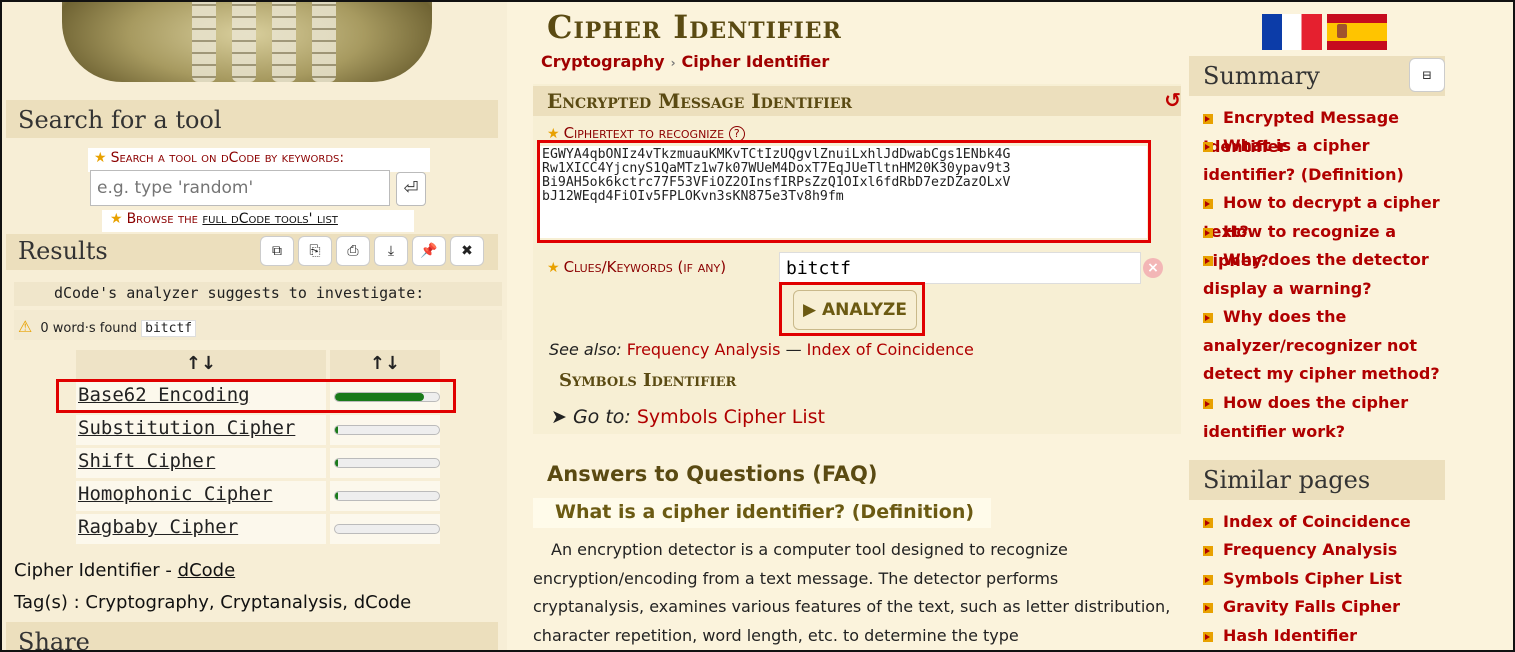  Describe the element at coordinates (277, 251) in the screenshot. I see `copy-button: ⧉` at that location.